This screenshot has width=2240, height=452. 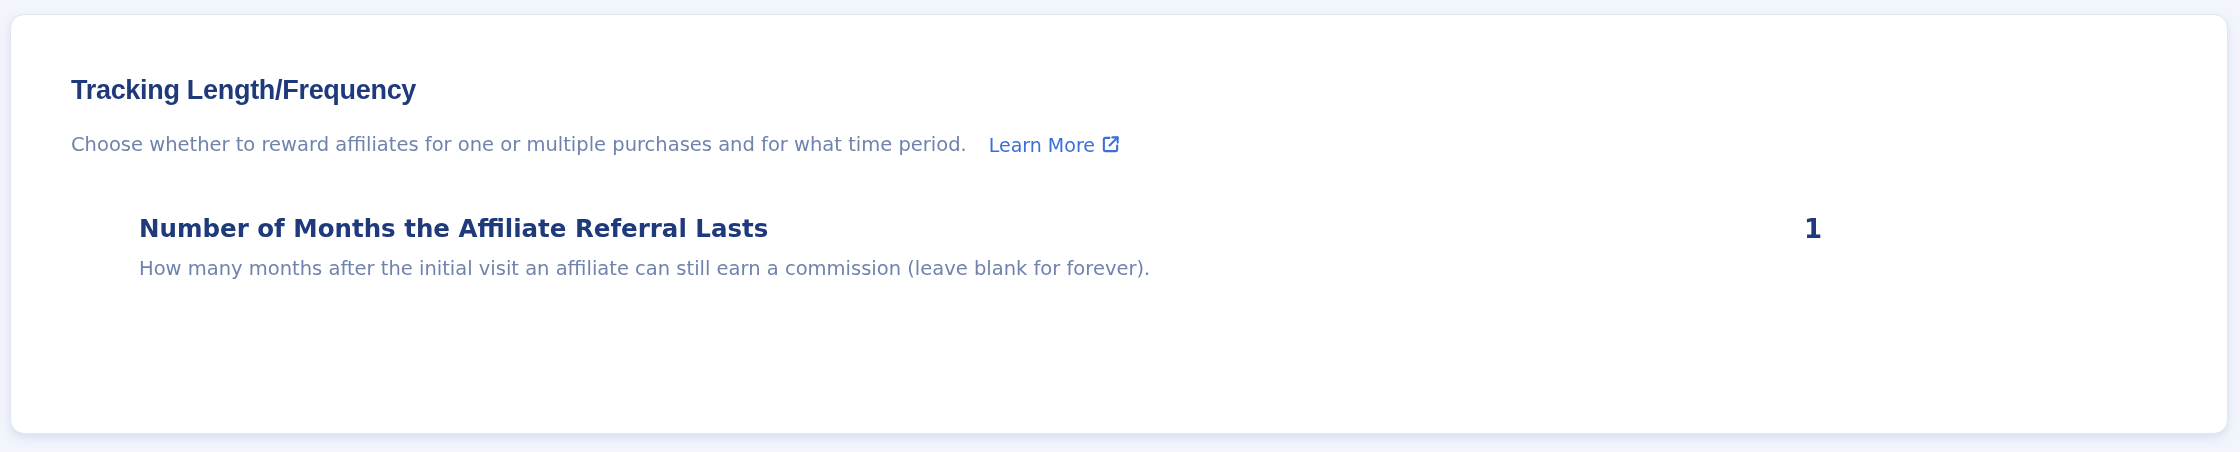 What do you see at coordinates (244, 90) in the screenshot?
I see `section-title: Tracking Length/Frequency` at bounding box center [244, 90].